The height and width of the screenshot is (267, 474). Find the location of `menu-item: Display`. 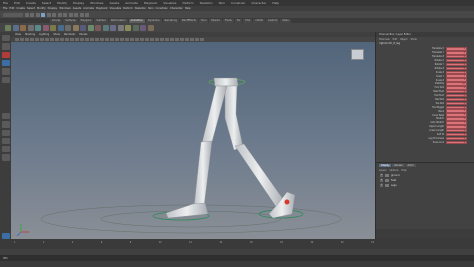

menu-item: Display is located at coordinates (53, 8).